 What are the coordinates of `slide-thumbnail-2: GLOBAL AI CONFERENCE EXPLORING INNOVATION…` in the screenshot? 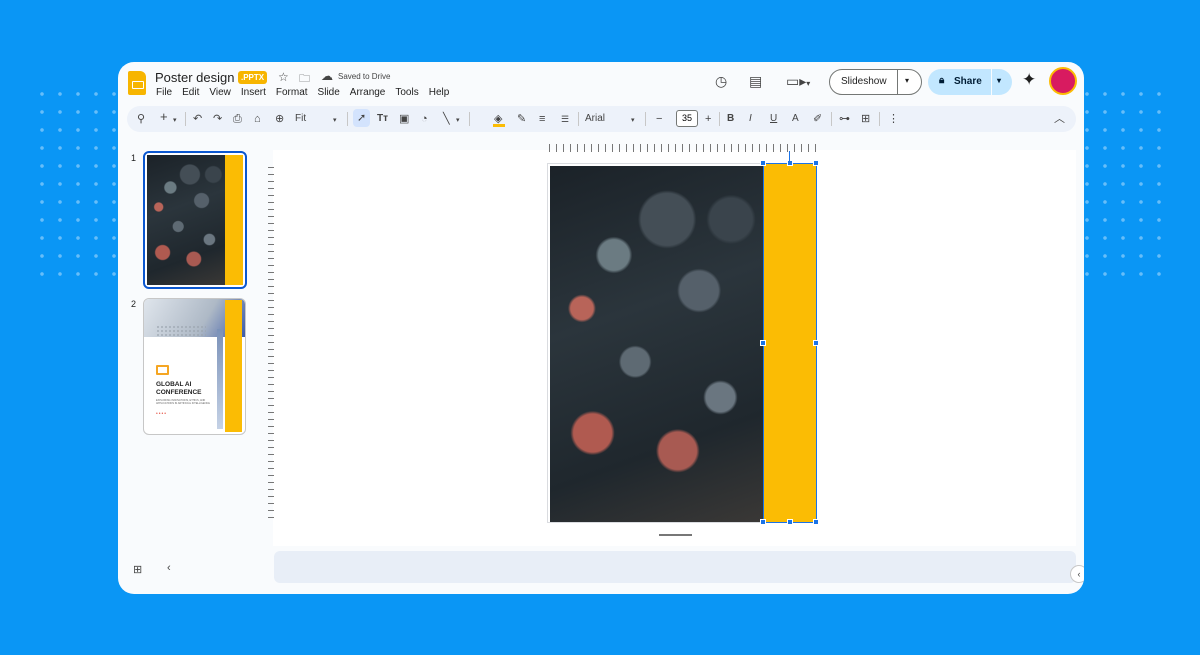 It's located at (194, 366).